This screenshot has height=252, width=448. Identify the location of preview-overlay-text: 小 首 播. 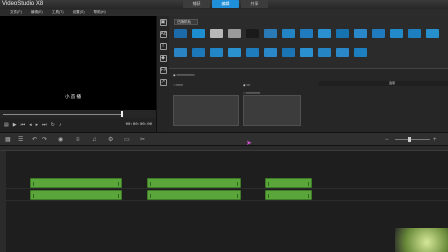
(73, 96).